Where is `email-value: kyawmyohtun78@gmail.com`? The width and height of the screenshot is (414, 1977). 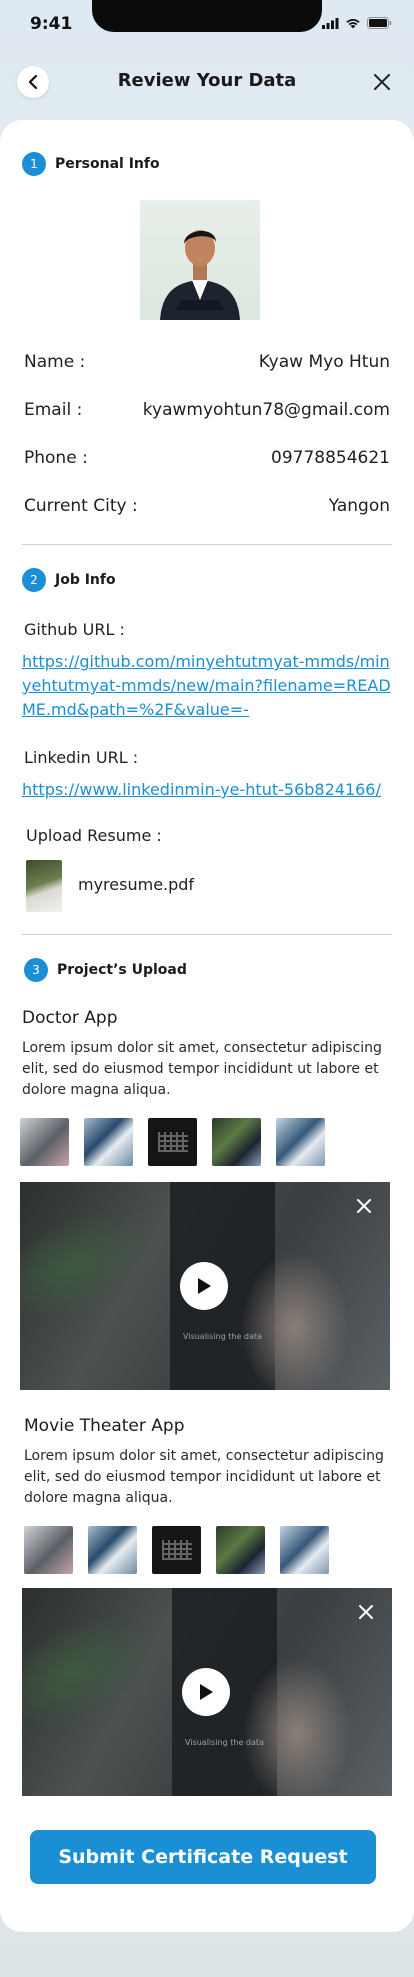 email-value: kyawmyohtun78@gmail.com is located at coordinates (266, 410).